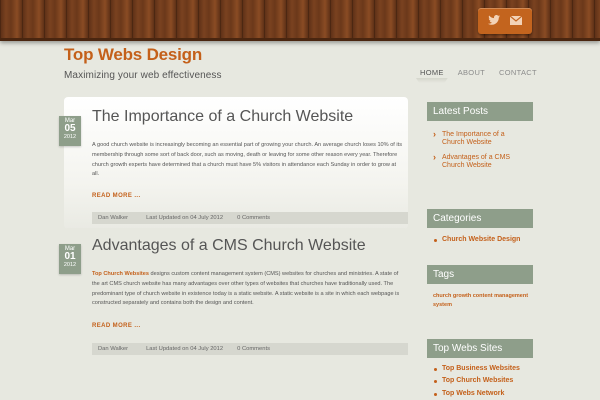  What do you see at coordinates (480, 274) in the screenshot?
I see `tags-heading: Tags` at bounding box center [480, 274].